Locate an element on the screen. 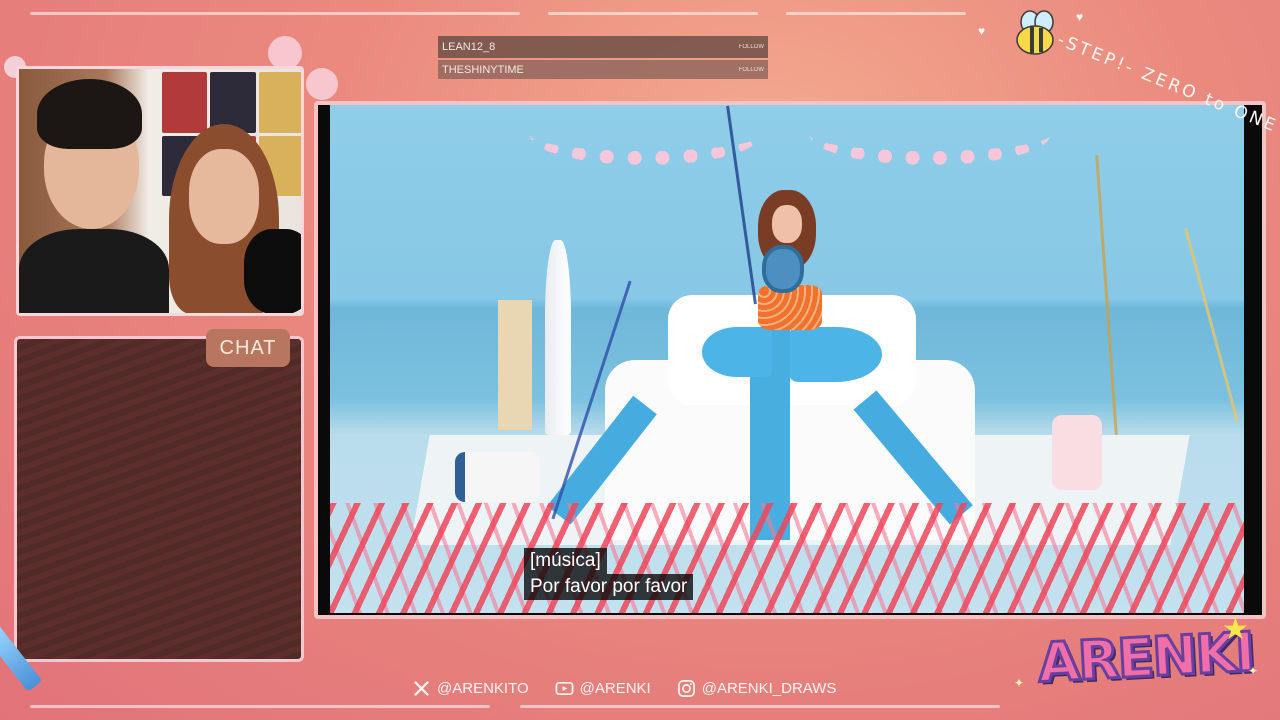  social-links: @ARENKITO @ARENKI @ARENKI_DRAWS is located at coordinates (624, 688).